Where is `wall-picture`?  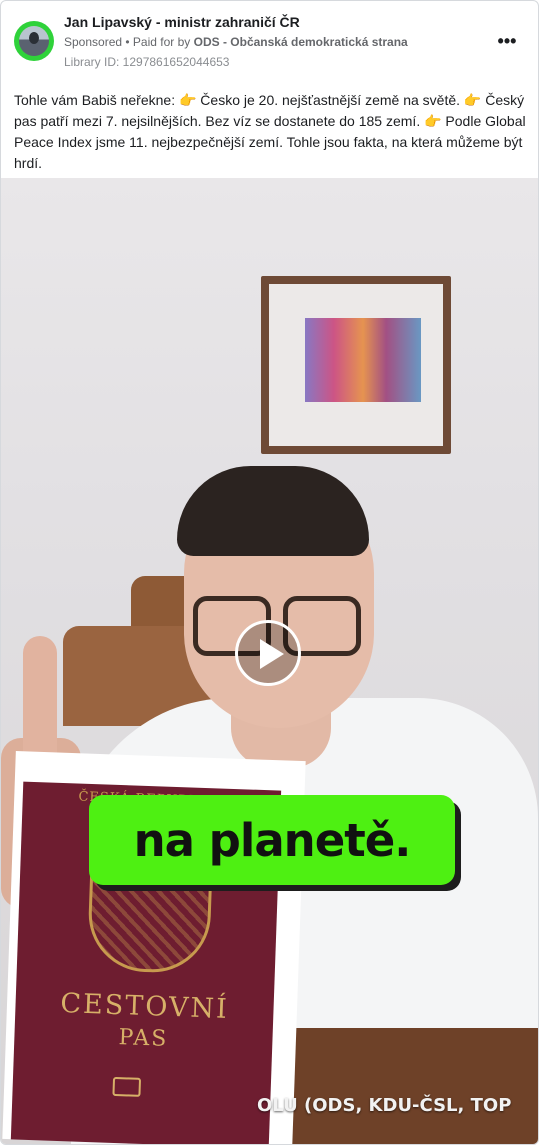
wall-picture is located at coordinates (356, 365).